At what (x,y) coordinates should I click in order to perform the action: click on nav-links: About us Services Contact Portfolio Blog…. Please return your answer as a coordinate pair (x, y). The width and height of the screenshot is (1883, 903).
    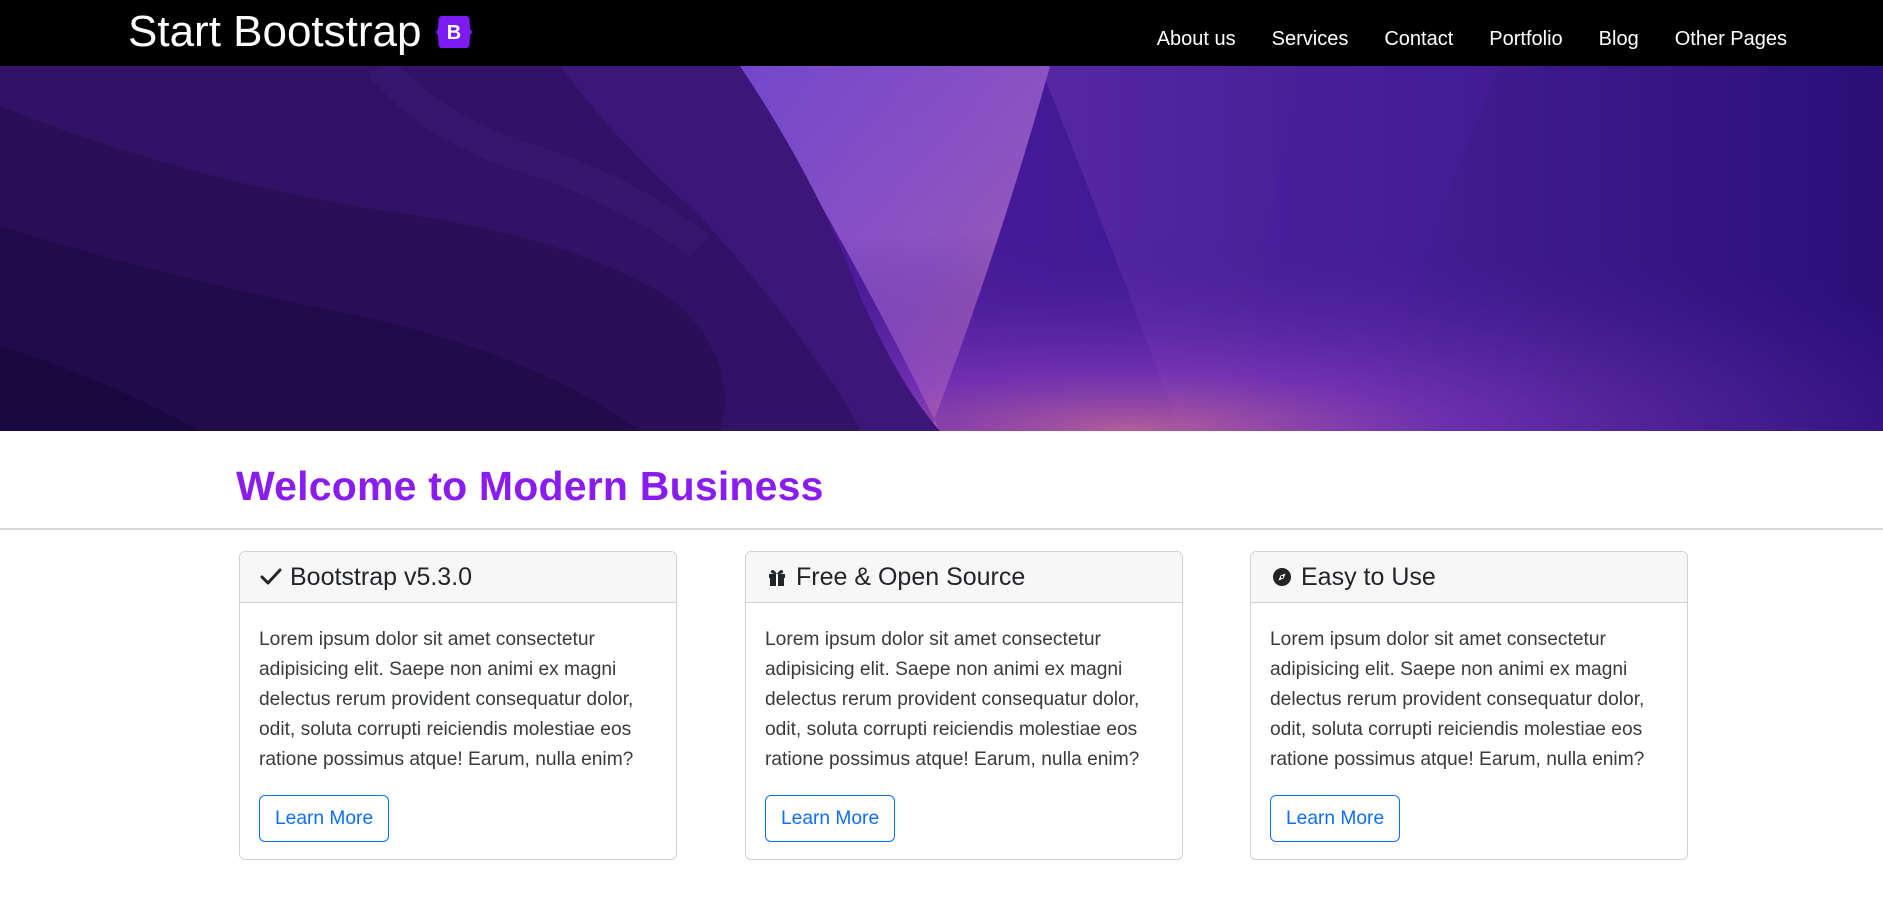
    Looking at the image, I should click on (1472, 39).